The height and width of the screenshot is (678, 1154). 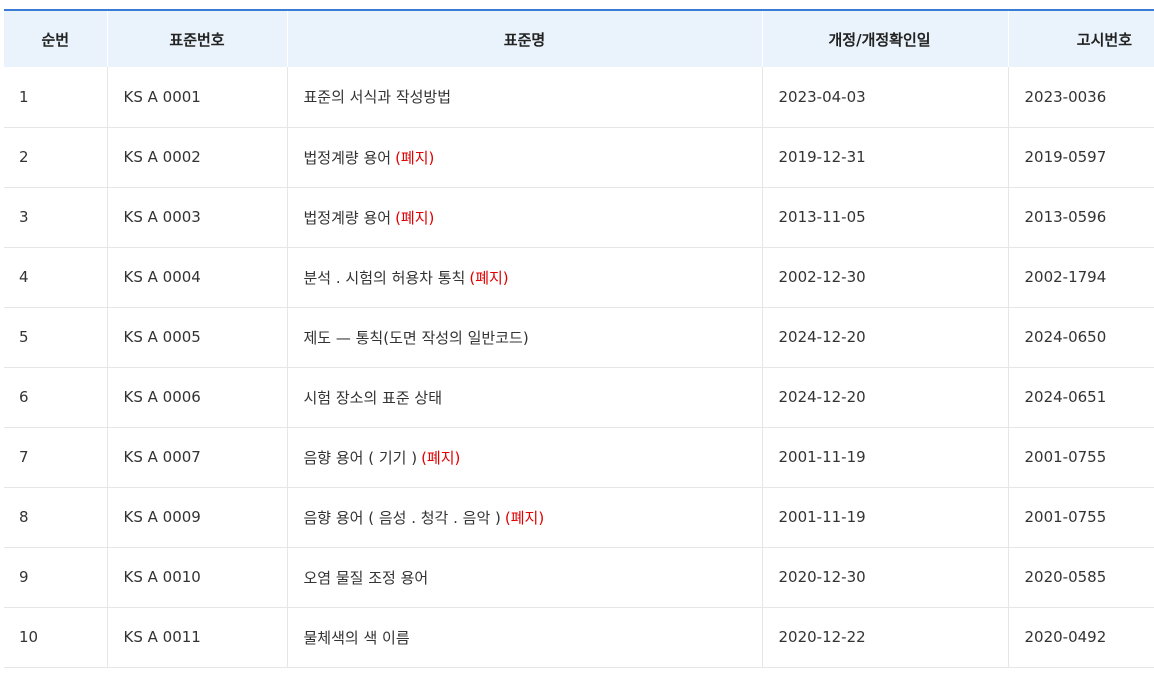 I want to click on standard-name-link: 음향 용어 ( 음성 . 청각 . 음악 ), so click(x=402, y=518).